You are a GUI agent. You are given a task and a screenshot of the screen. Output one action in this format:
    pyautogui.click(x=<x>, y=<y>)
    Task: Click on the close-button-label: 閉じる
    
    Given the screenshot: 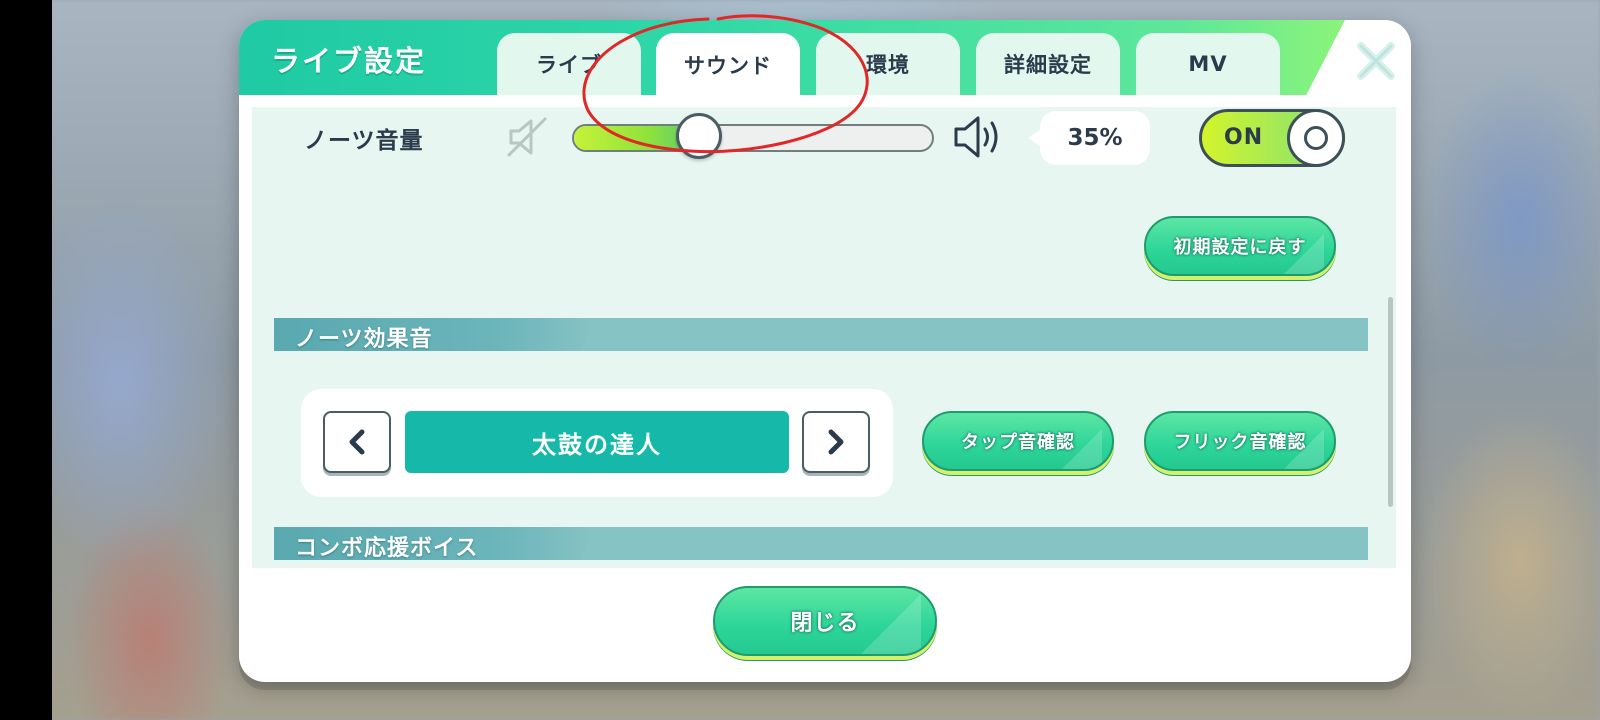 What is the action you would take?
    pyautogui.click(x=825, y=623)
    